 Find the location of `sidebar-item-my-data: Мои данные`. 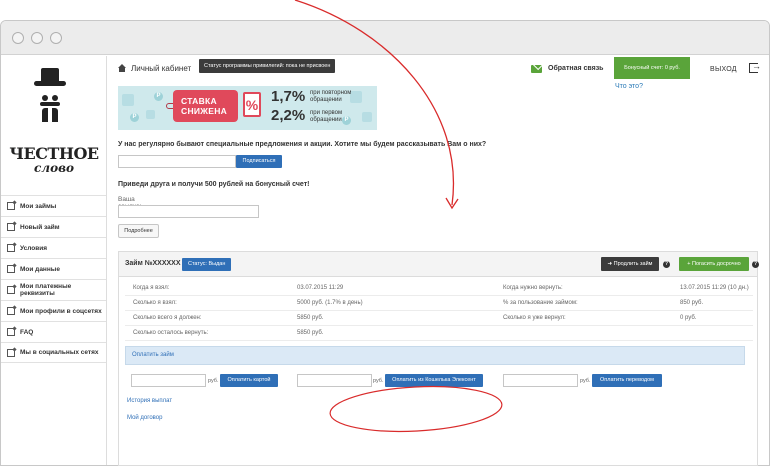

sidebar-item-my-data: Мои данные is located at coordinates (53, 268).